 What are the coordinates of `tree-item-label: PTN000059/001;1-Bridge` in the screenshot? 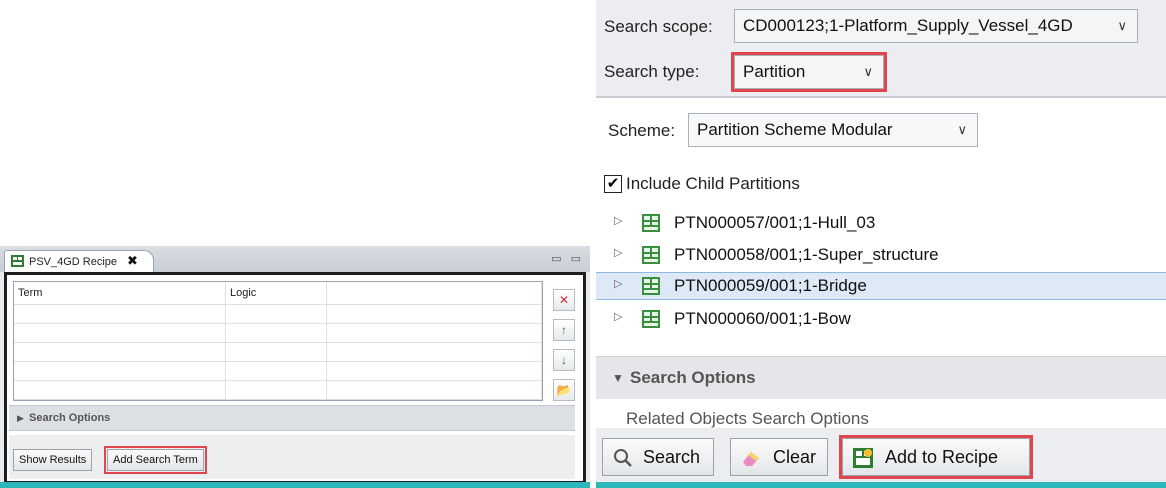 It's located at (770, 285).